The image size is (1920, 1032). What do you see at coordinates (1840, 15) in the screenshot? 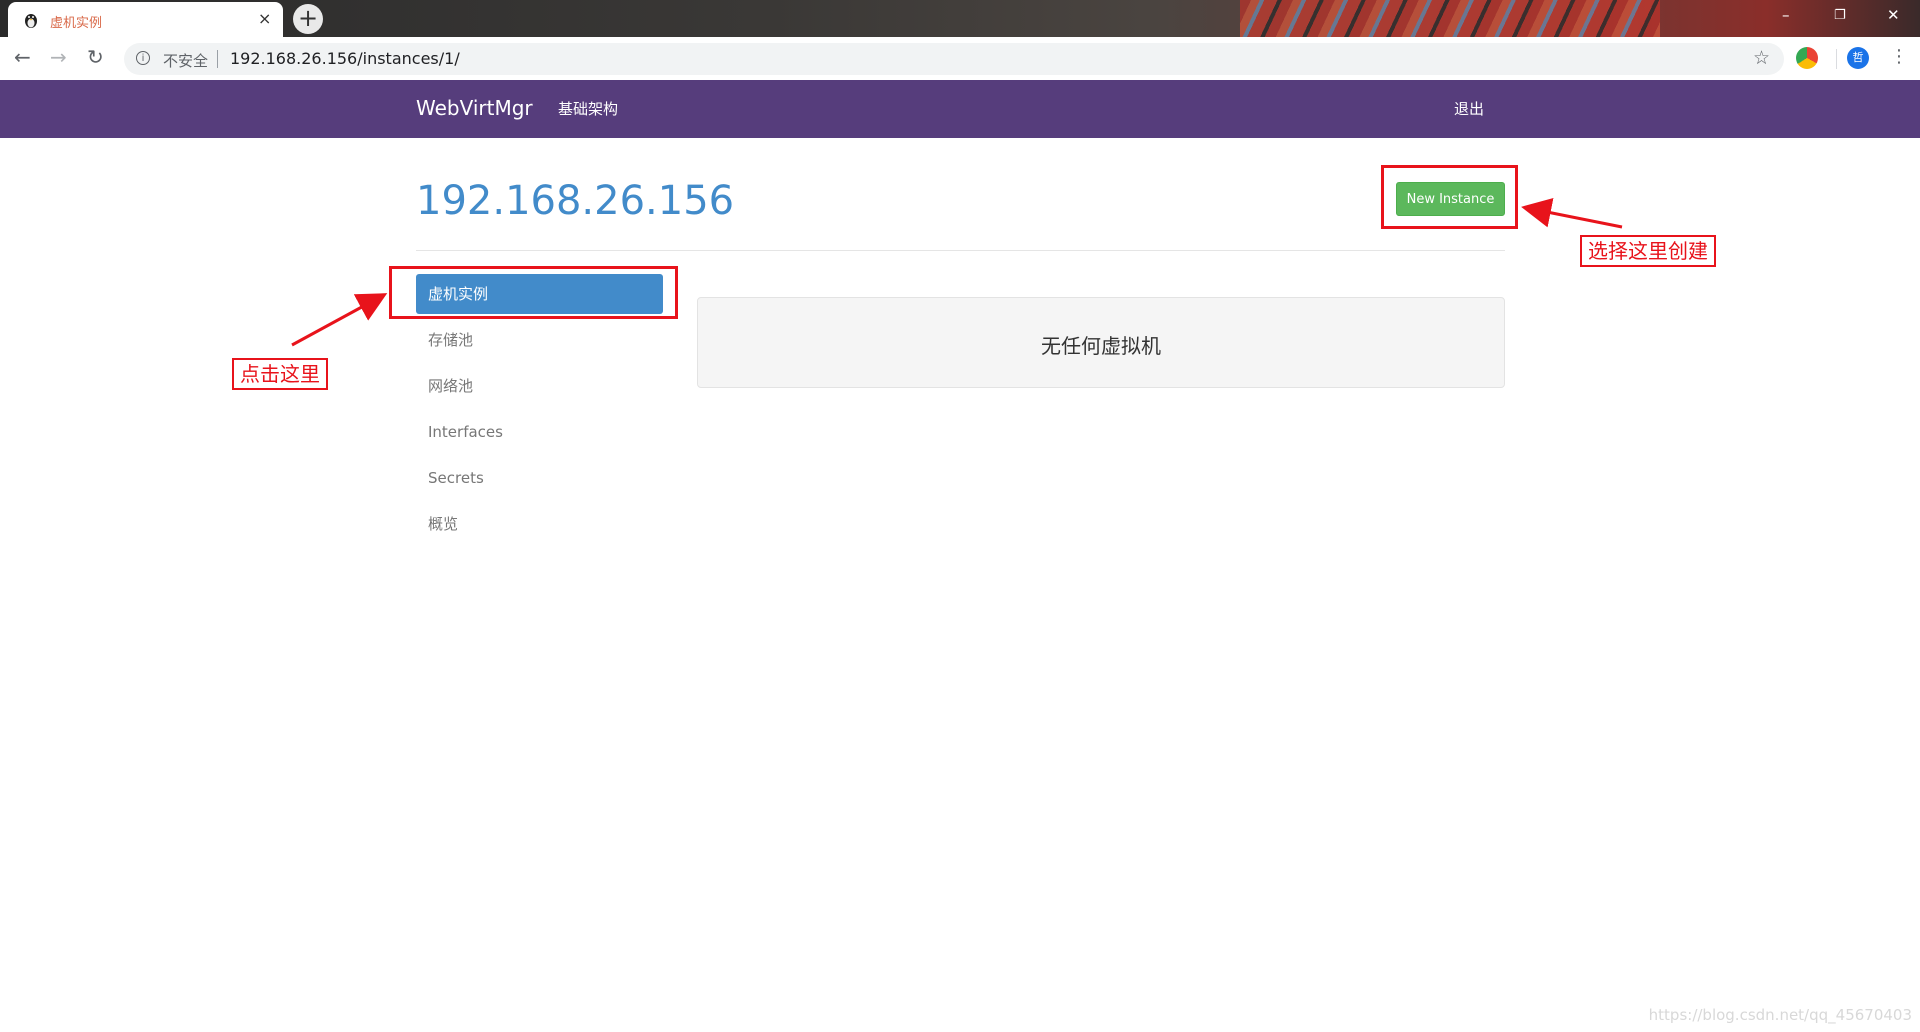
I see `restore-icon: ❐` at bounding box center [1840, 15].